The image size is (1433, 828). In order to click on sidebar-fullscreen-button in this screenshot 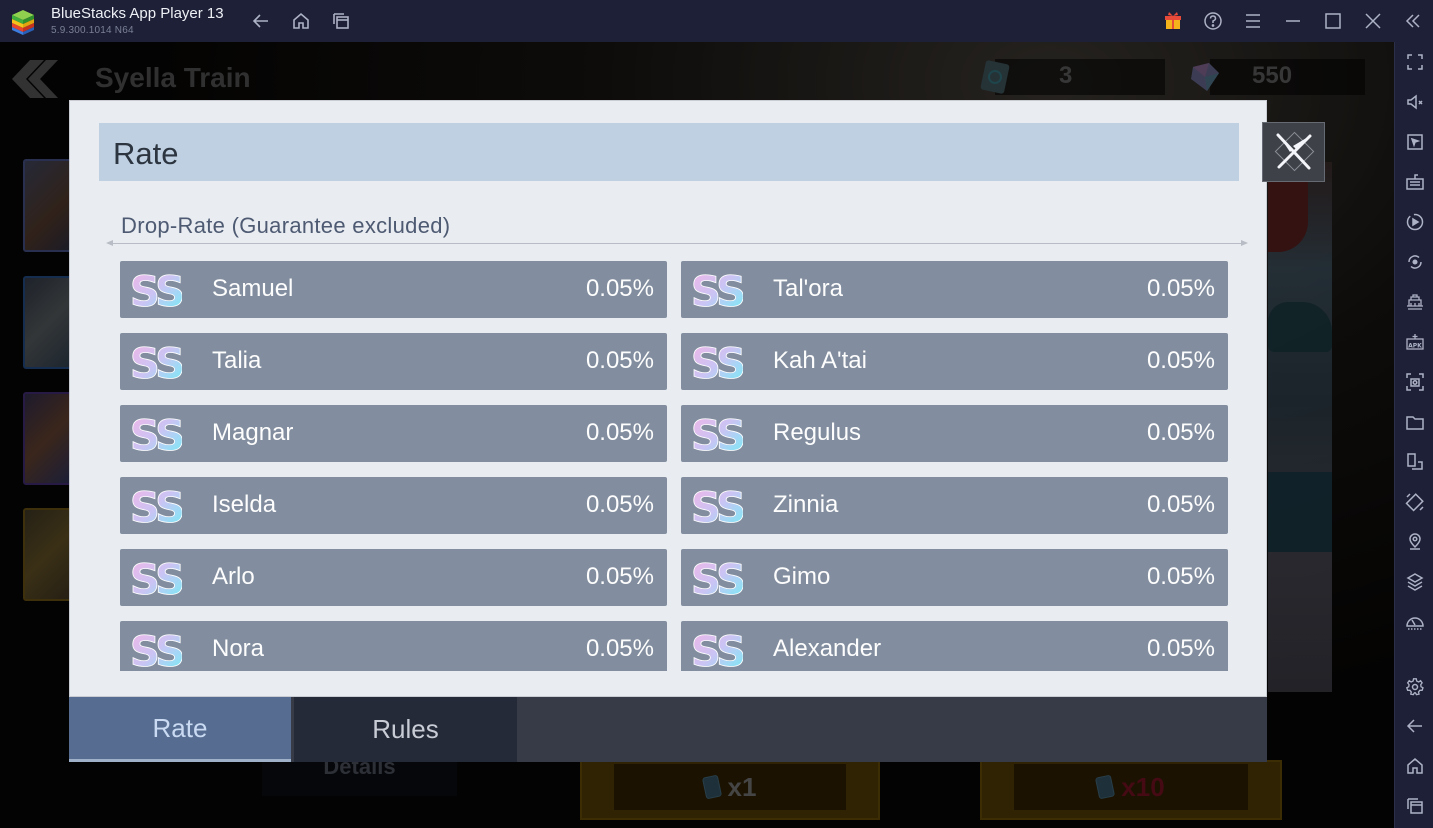, I will do `click(1415, 62)`.